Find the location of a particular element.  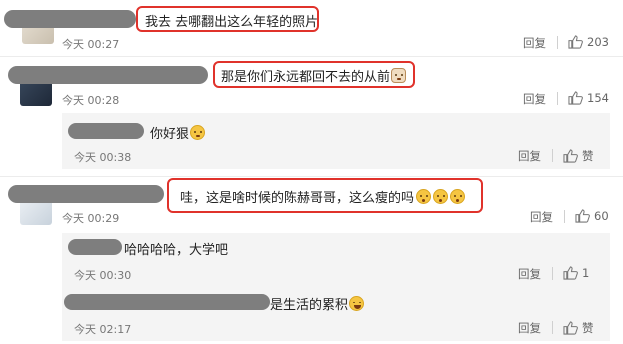

reply-text-row: 你好狠 is located at coordinates (178, 132).